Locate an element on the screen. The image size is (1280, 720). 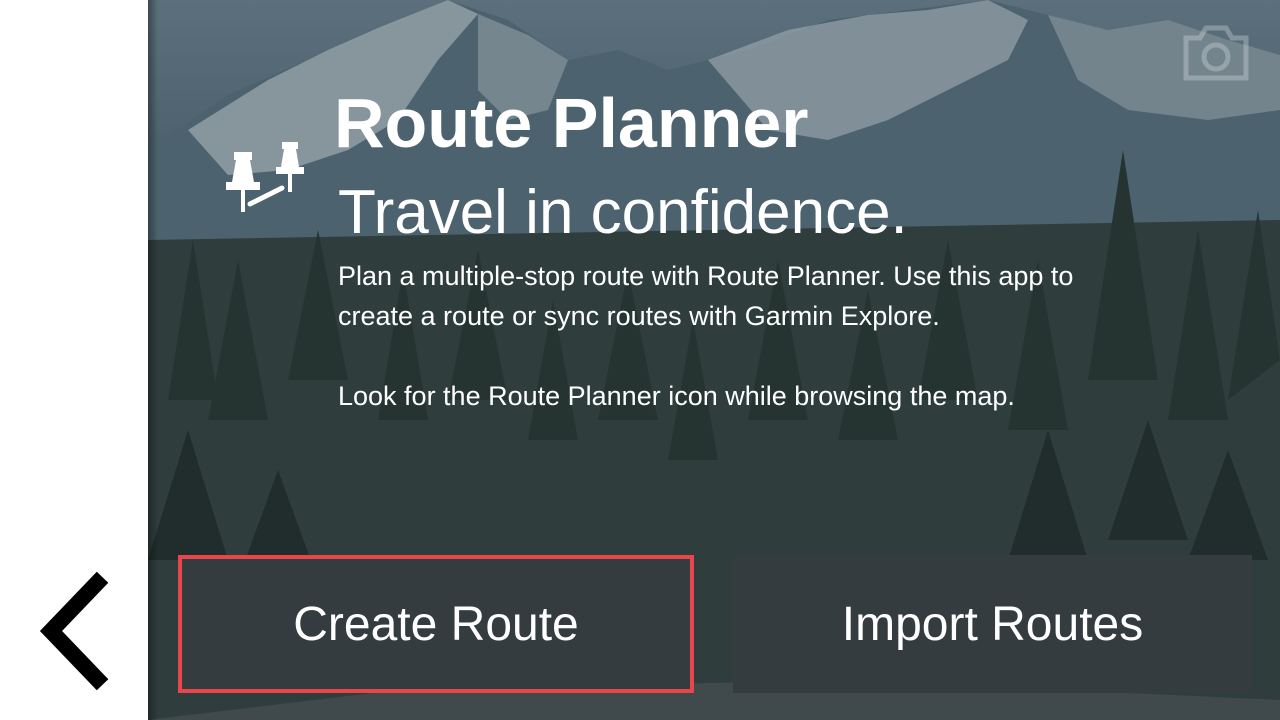
panel-edge-shadow is located at coordinates (153, 360).